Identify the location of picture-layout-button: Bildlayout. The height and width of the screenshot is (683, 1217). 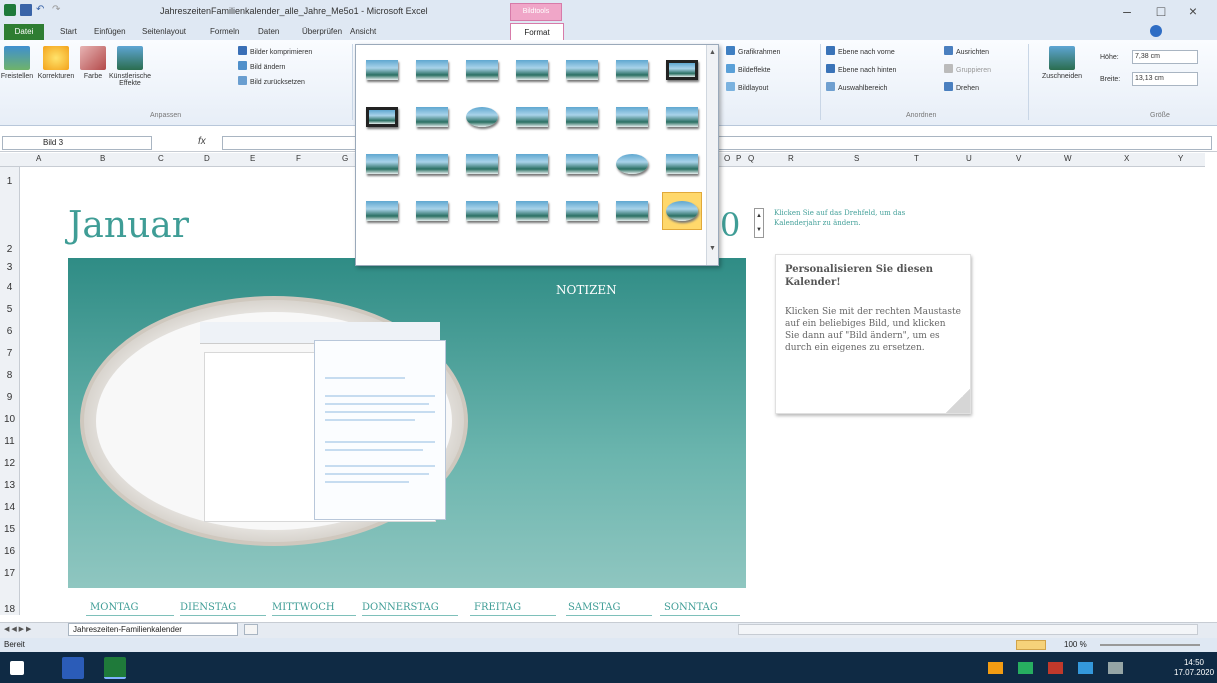
(747, 88).